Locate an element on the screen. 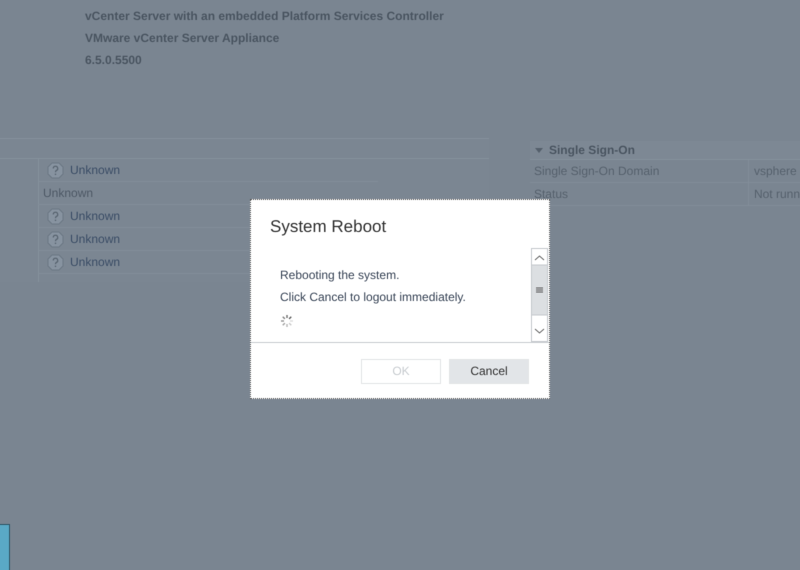 Image resolution: width=800 pixels, height=570 pixels. dialog-button: Cancel is located at coordinates (489, 371).